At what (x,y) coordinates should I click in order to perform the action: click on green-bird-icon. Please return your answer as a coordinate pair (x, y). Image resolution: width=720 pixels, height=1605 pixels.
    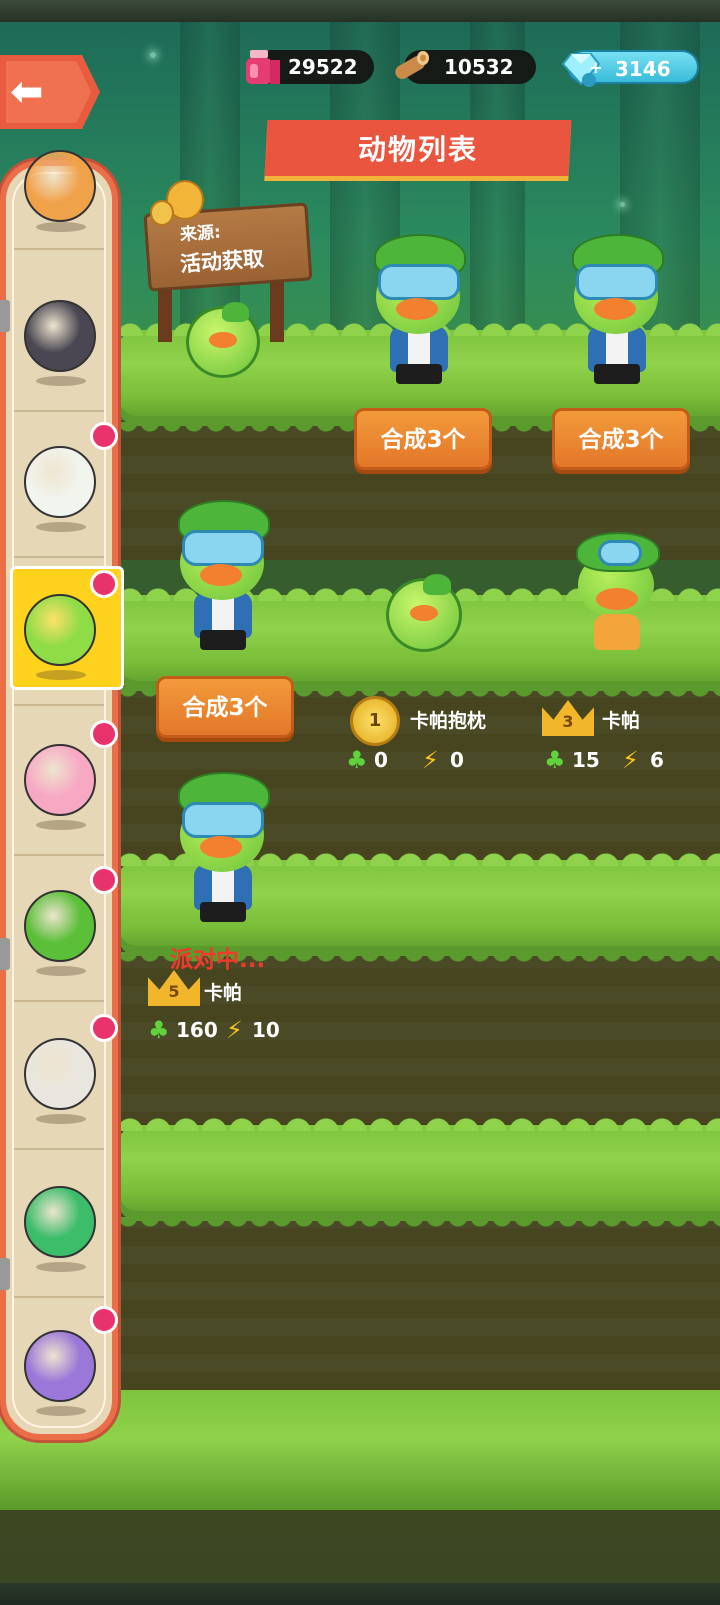
    Looking at the image, I should click on (60, 1222).